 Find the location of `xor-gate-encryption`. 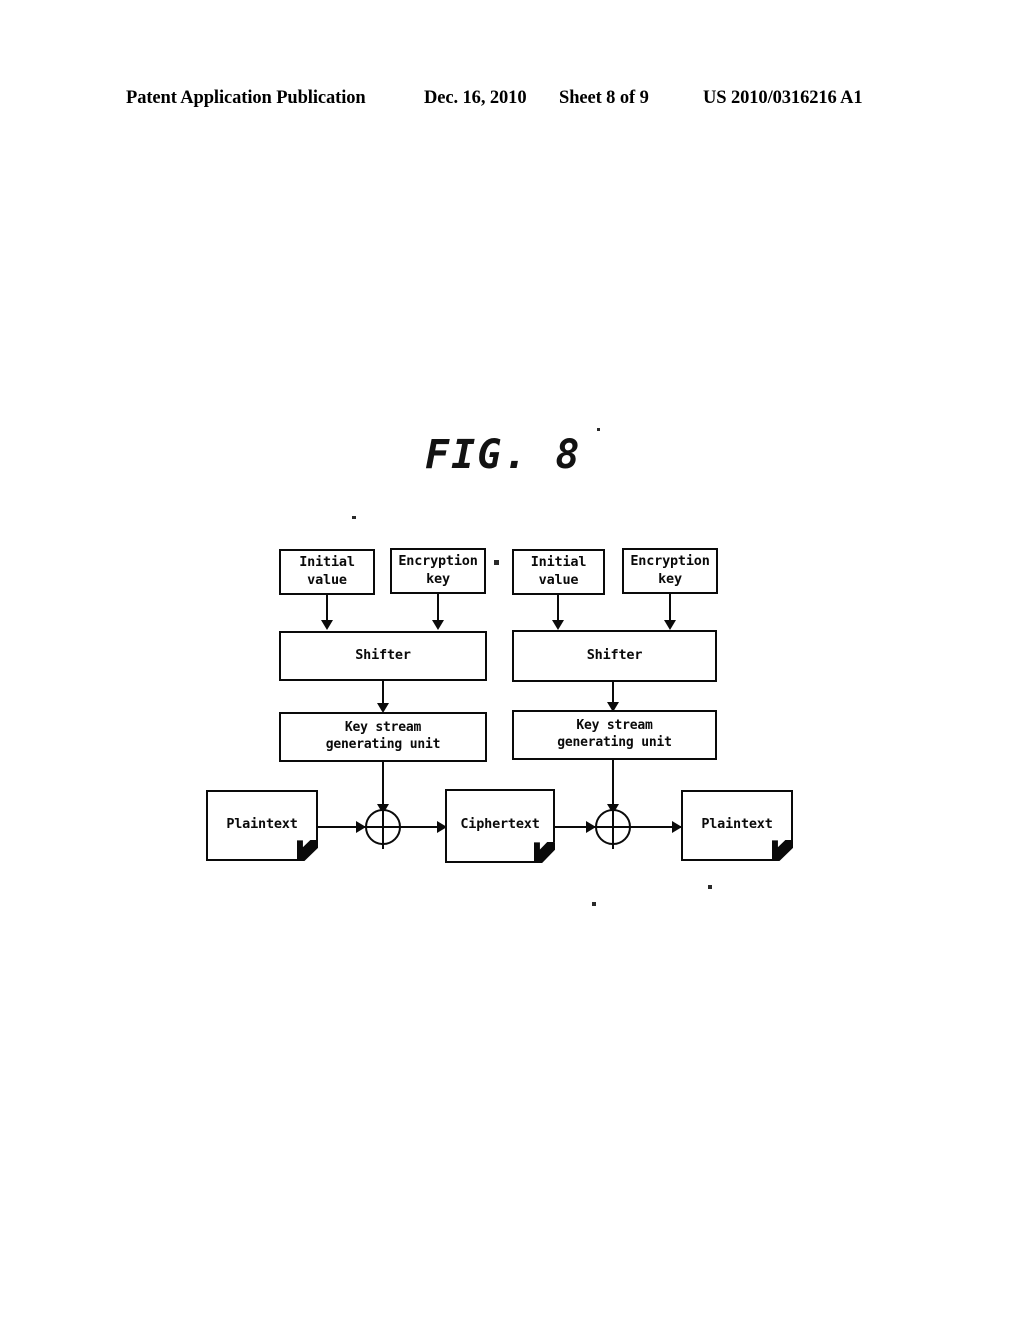

xor-gate-encryption is located at coordinates (383, 827).